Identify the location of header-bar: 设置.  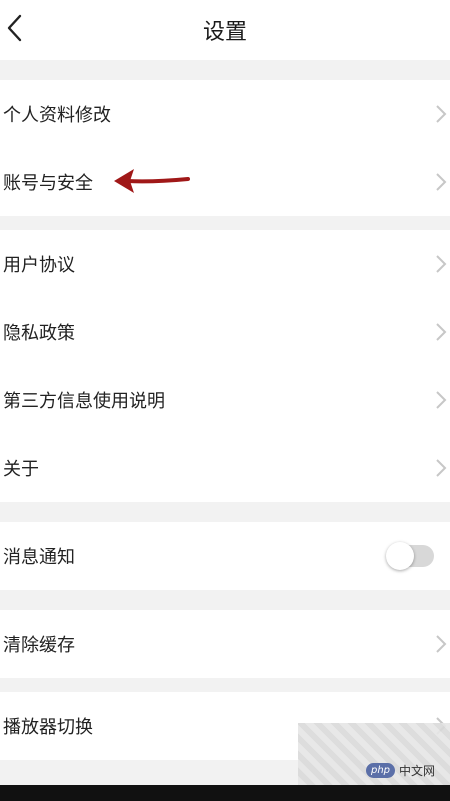
(225, 30).